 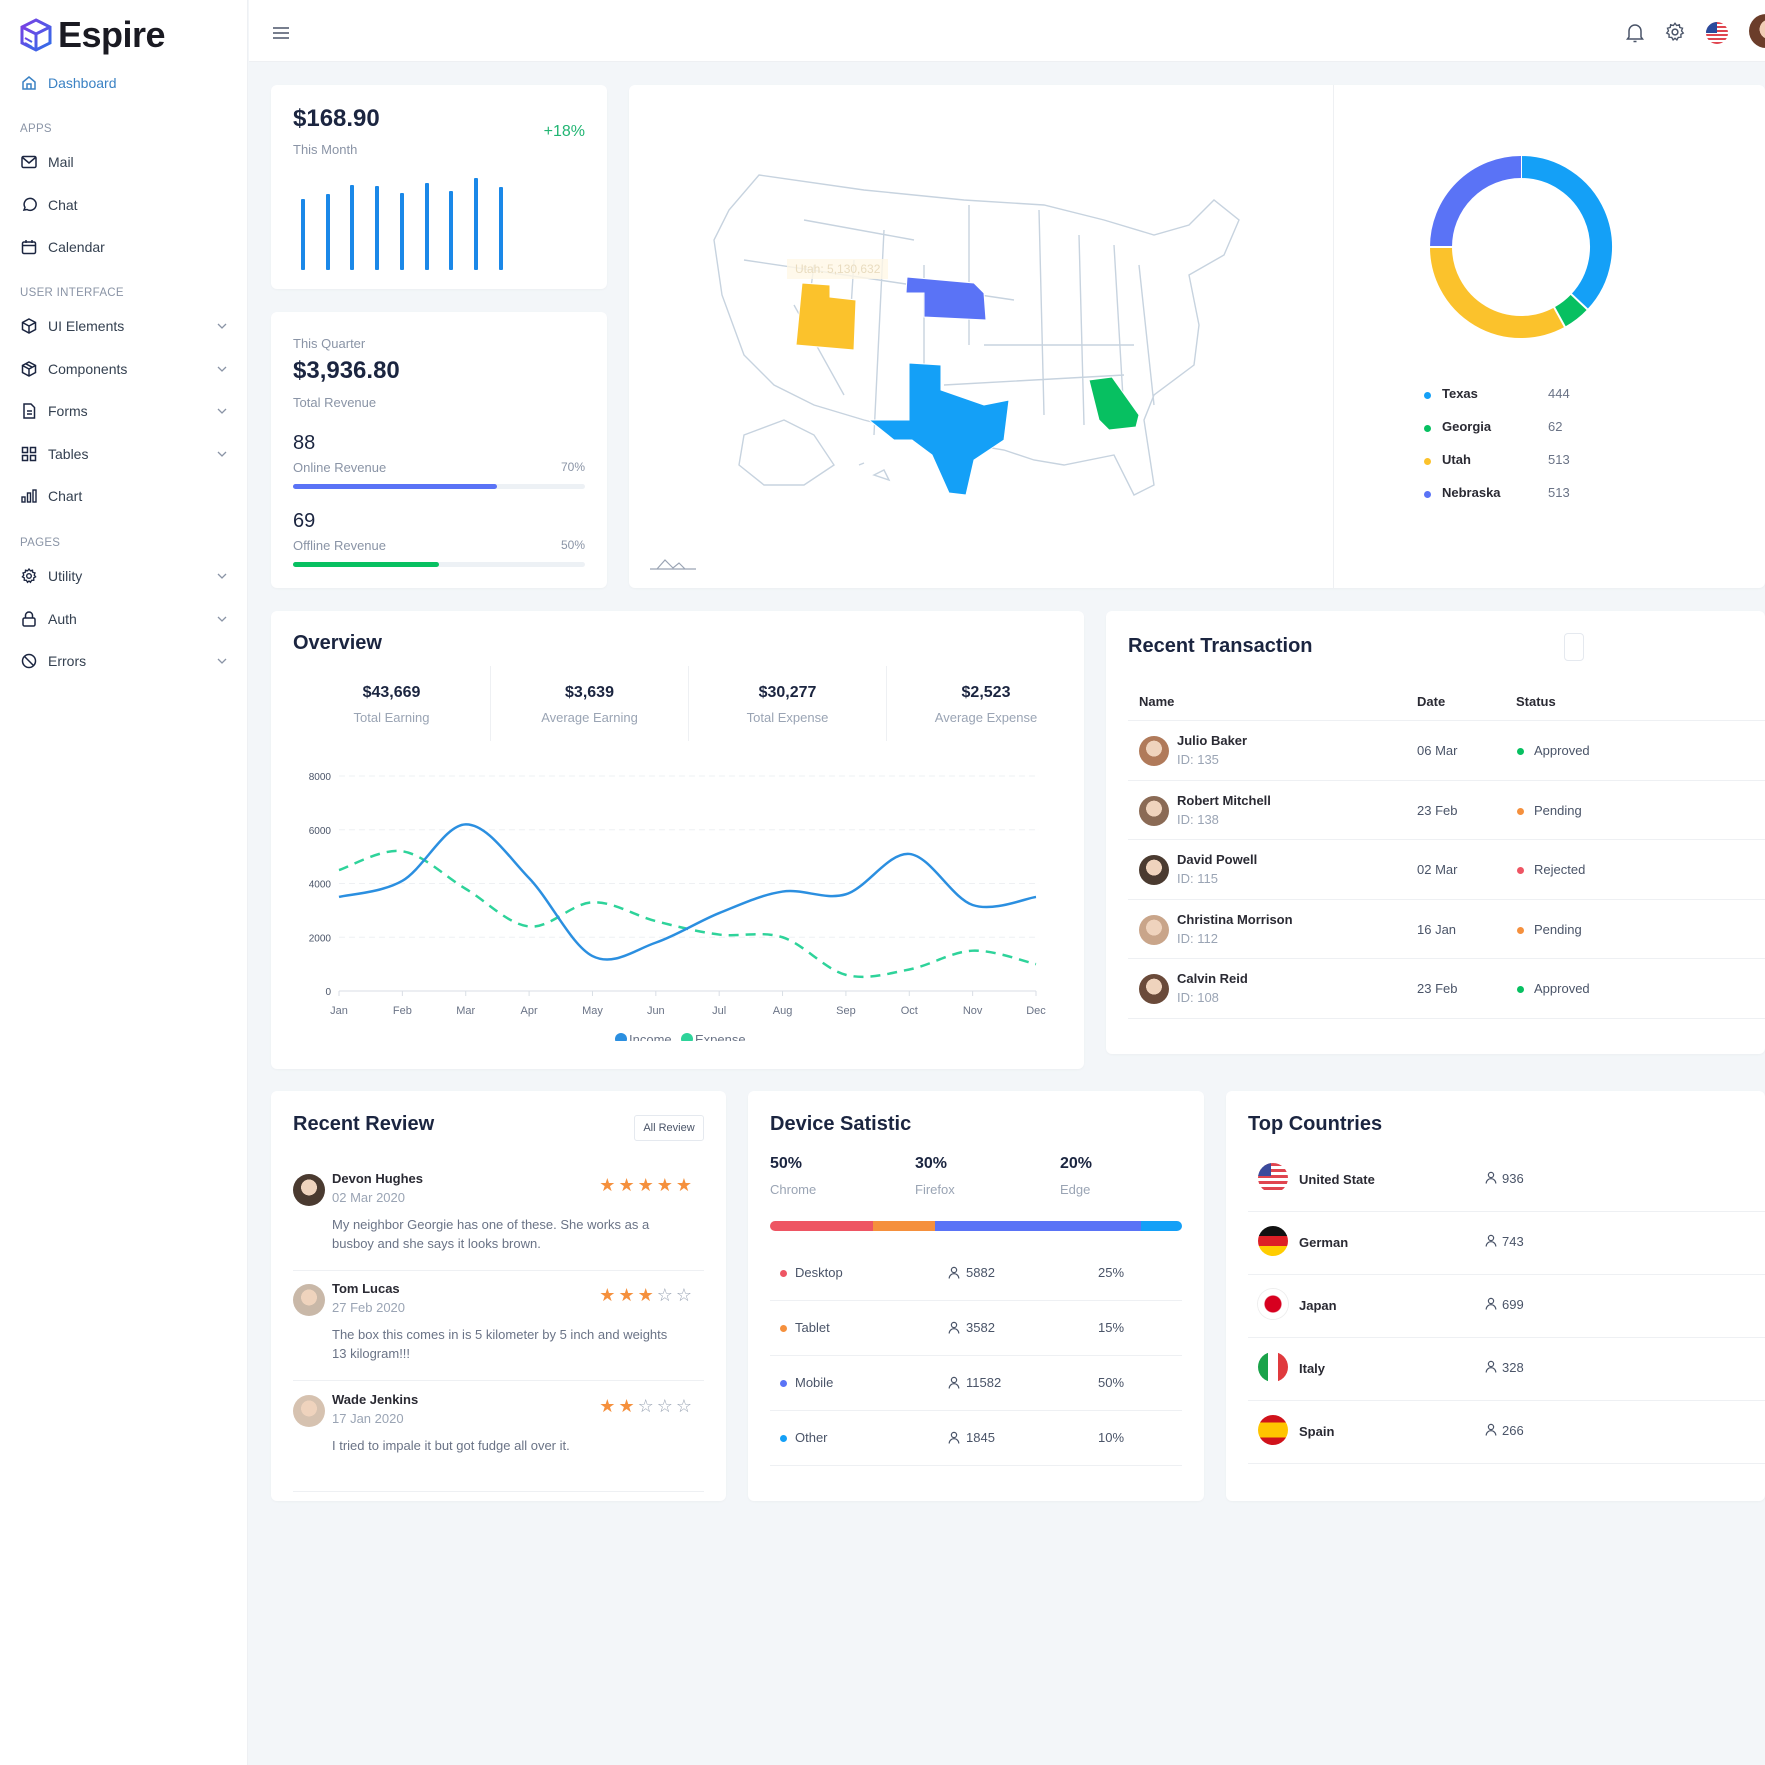 What do you see at coordinates (607, 1406) in the screenshot?
I see `star-filled-icon: ★` at bounding box center [607, 1406].